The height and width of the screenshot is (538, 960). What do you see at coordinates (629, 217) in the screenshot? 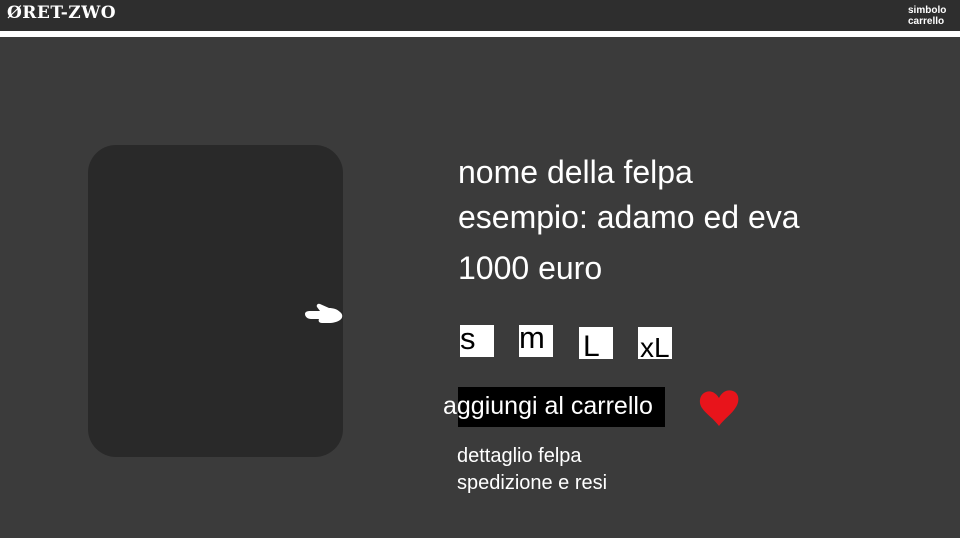
I see `product-example: esempio: adamo ed eva` at bounding box center [629, 217].